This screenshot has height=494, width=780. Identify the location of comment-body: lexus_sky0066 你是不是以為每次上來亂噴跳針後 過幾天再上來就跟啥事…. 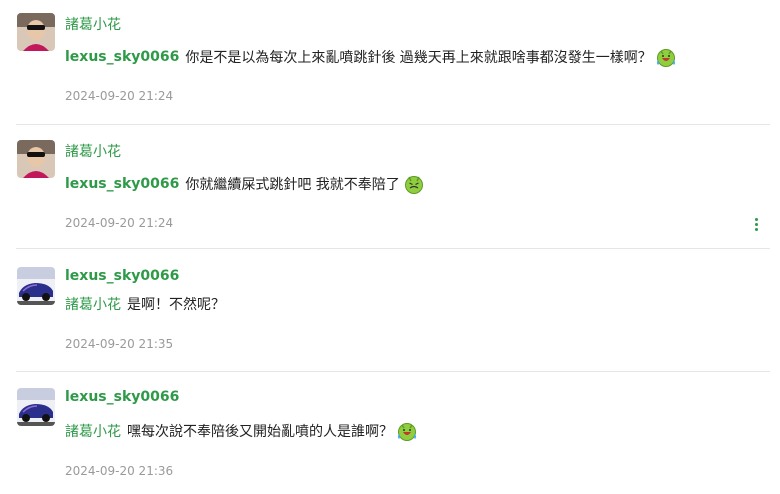
(371, 57).